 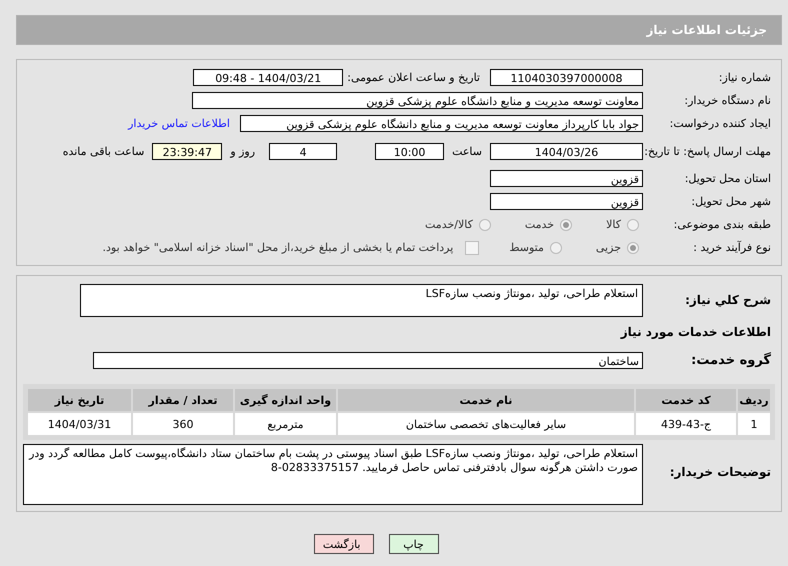 I want to click on text-field: معاونت توسعه مدیریت و منابع دانشگاه علوم پزشکی قزوین, so click(x=417, y=100).